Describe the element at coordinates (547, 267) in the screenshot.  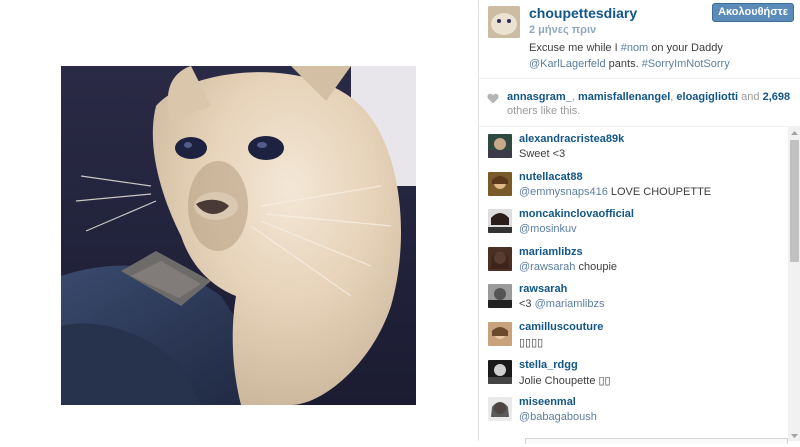
I see `comment-mention: @rawsarah` at that location.